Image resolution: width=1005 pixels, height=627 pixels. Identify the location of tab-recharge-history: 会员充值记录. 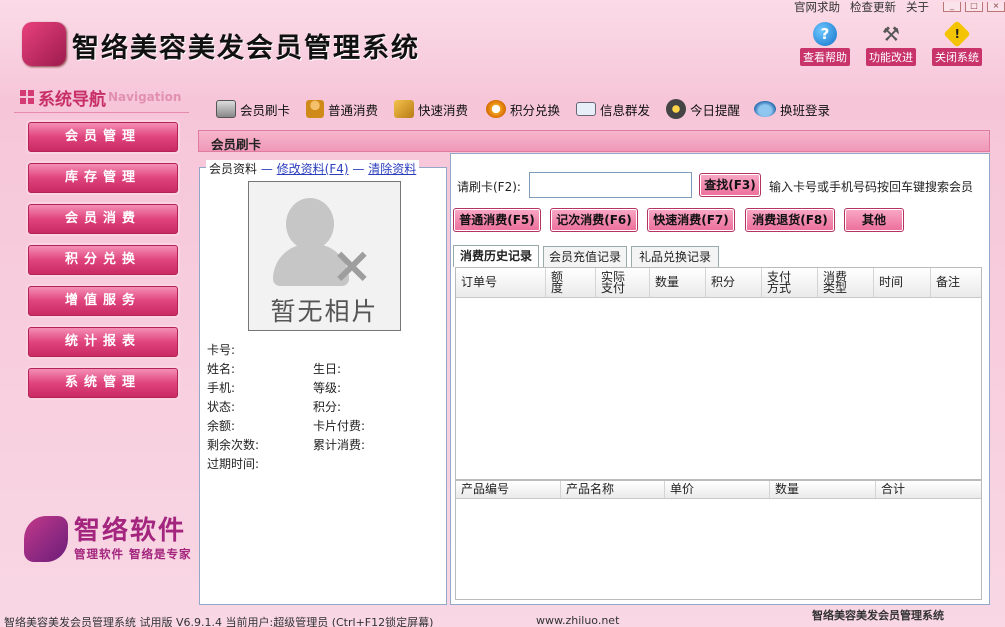
(585, 256).